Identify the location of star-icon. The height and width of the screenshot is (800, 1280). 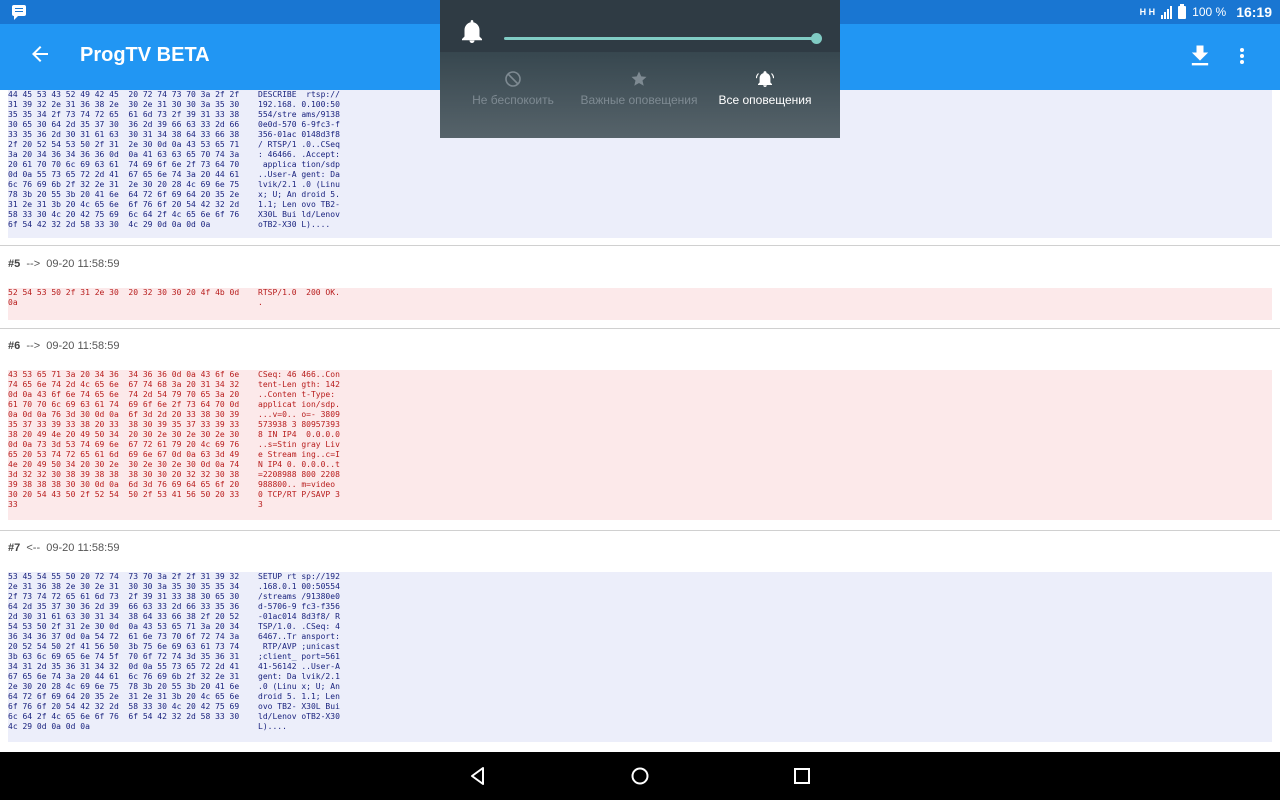
(639, 78).